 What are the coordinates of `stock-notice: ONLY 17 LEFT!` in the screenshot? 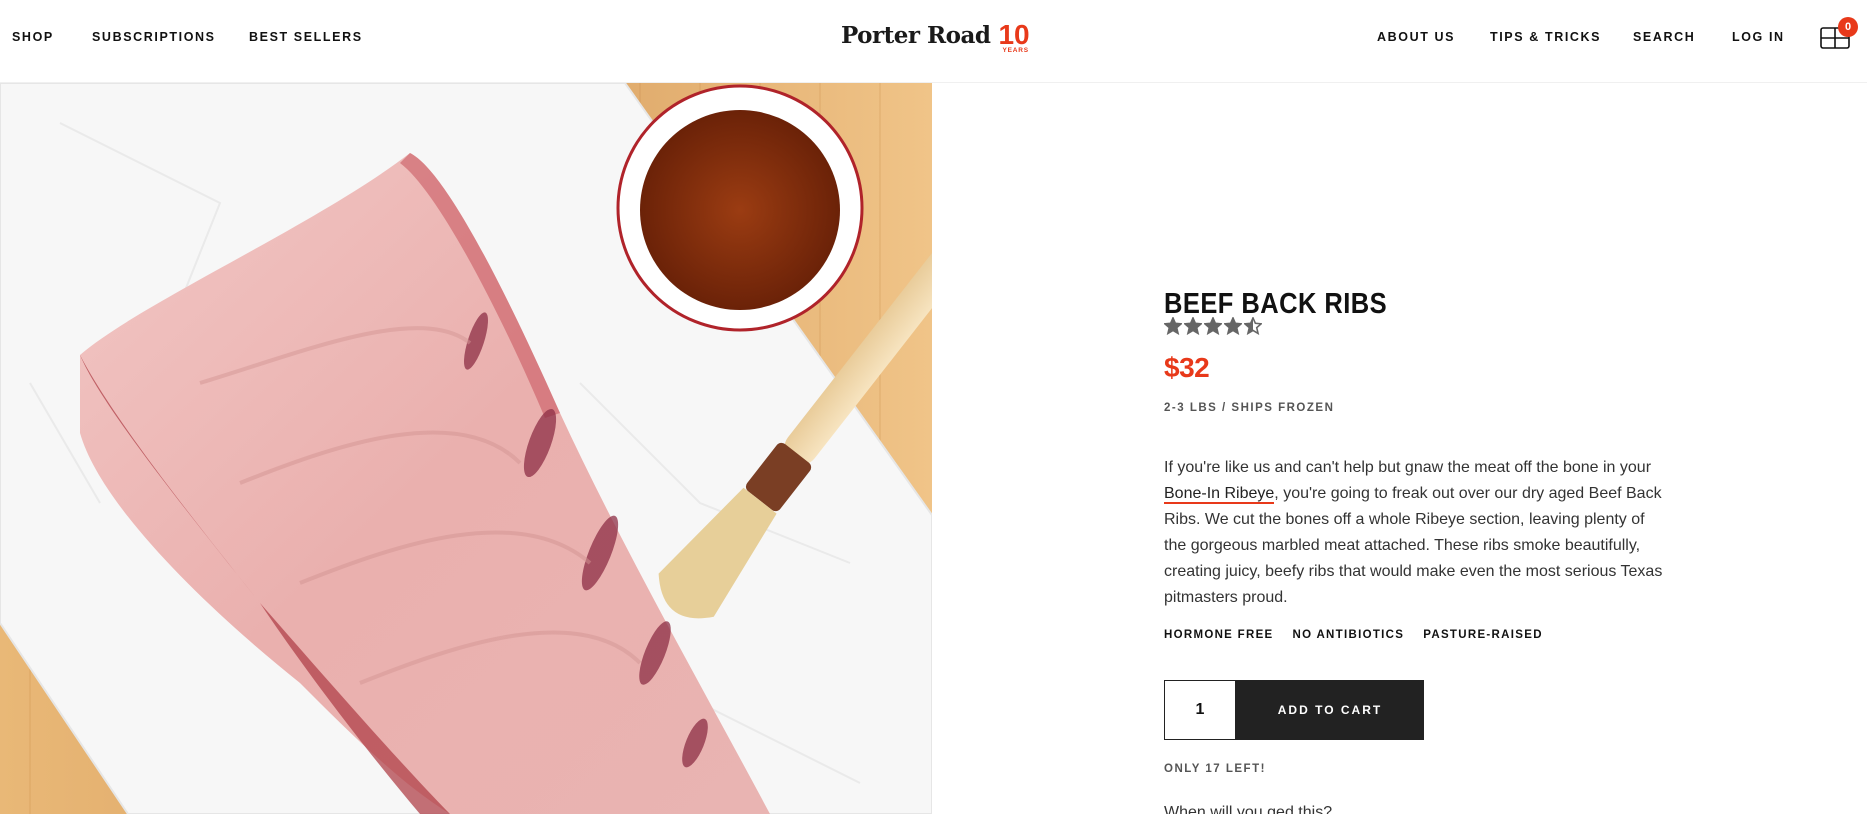 It's located at (1215, 769).